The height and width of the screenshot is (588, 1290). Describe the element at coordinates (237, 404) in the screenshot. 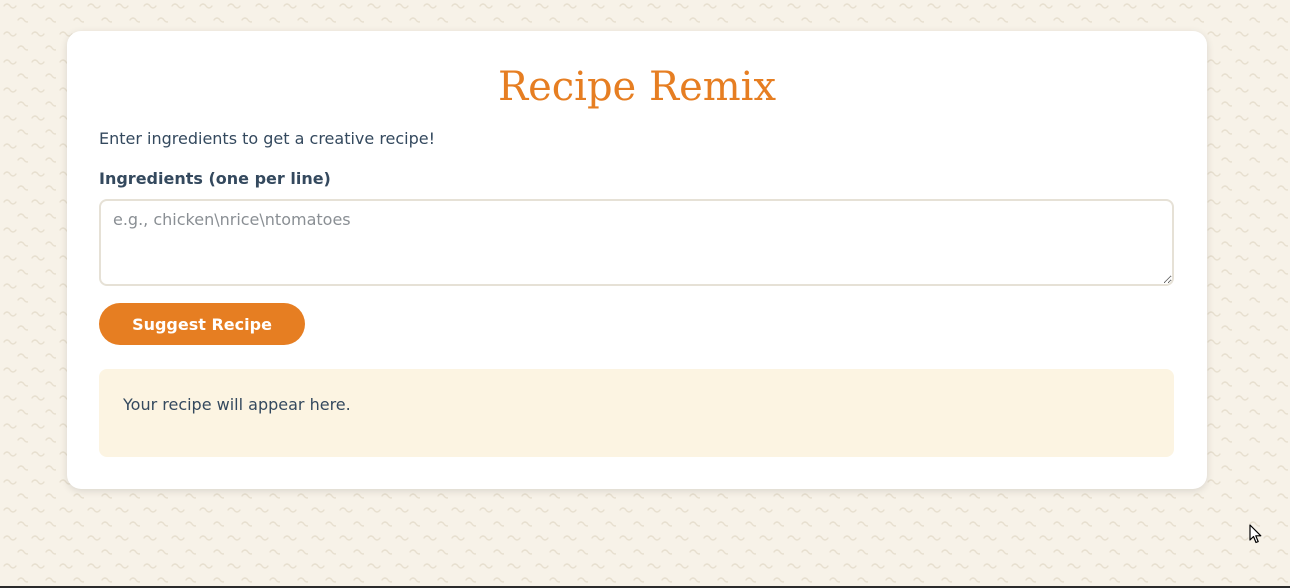

I see `recipe-result-text: Your recipe will appear here.` at that location.